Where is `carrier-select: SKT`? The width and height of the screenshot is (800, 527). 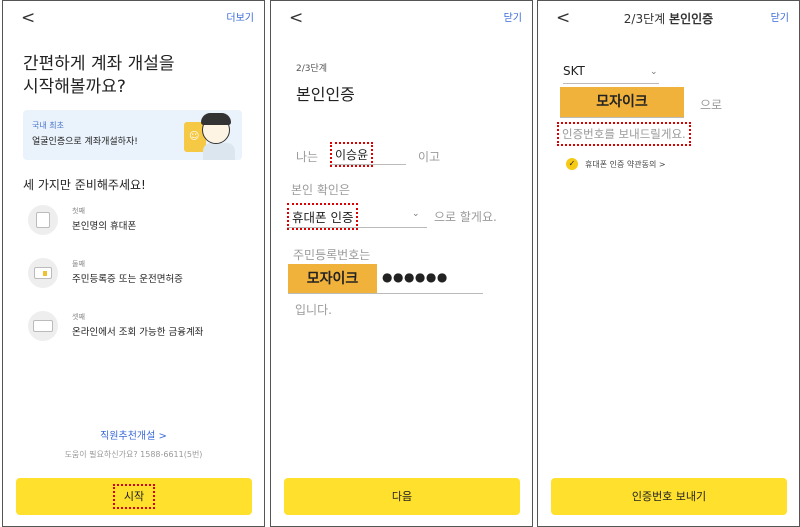
carrier-select: SKT is located at coordinates (574, 71).